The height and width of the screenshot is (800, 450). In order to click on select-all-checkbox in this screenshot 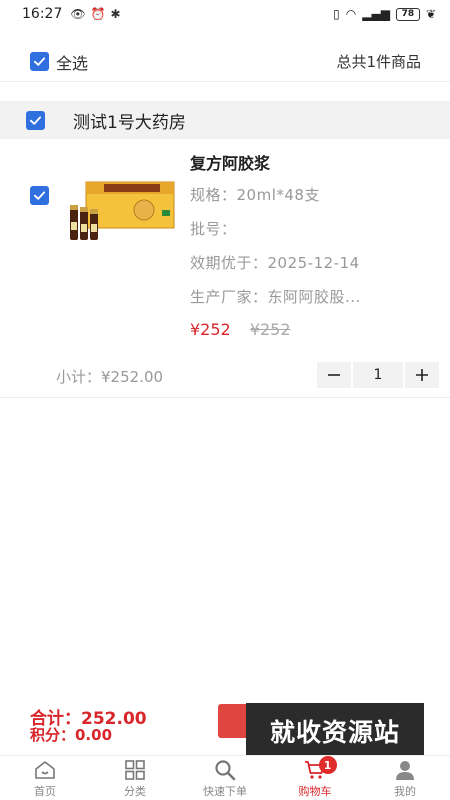, I will do `click(39, 61)`.